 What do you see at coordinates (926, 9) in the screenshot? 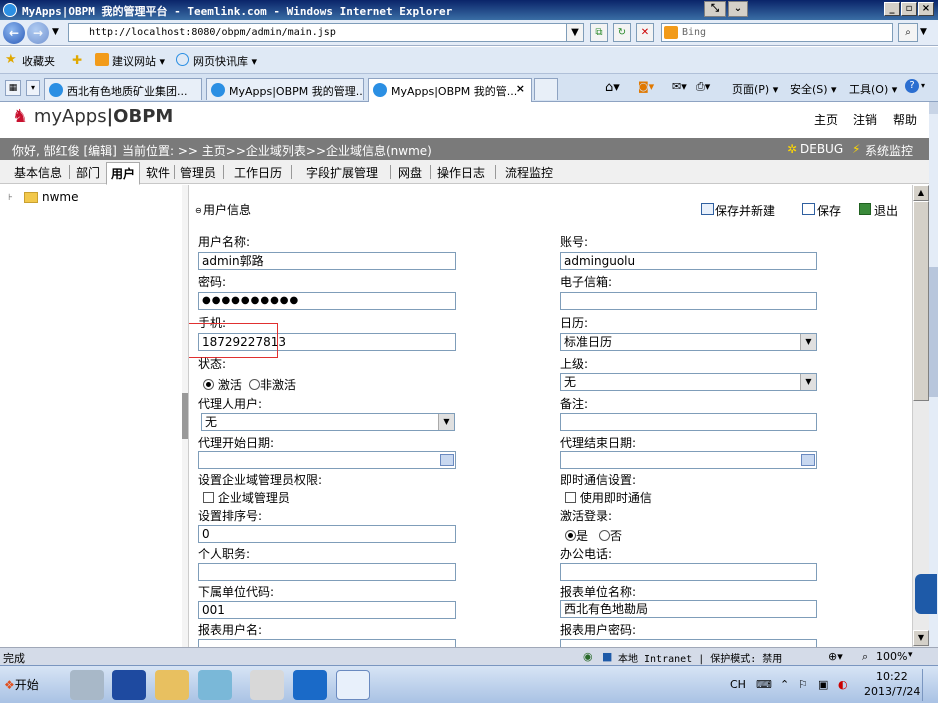
I see `close-button: ×` at bounding box center [926, 9].